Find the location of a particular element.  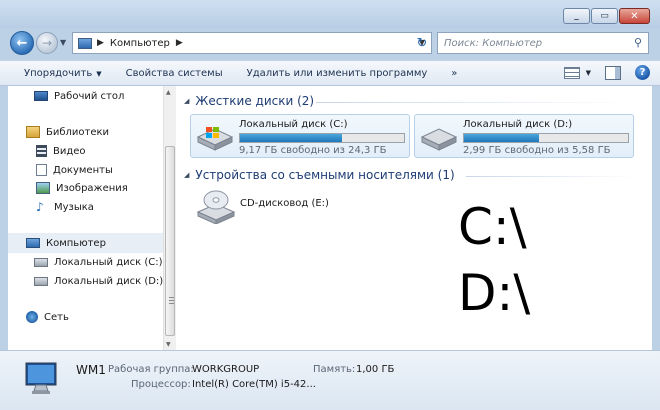

nav-item-network: Сеть is located at coordinates (87, 317).